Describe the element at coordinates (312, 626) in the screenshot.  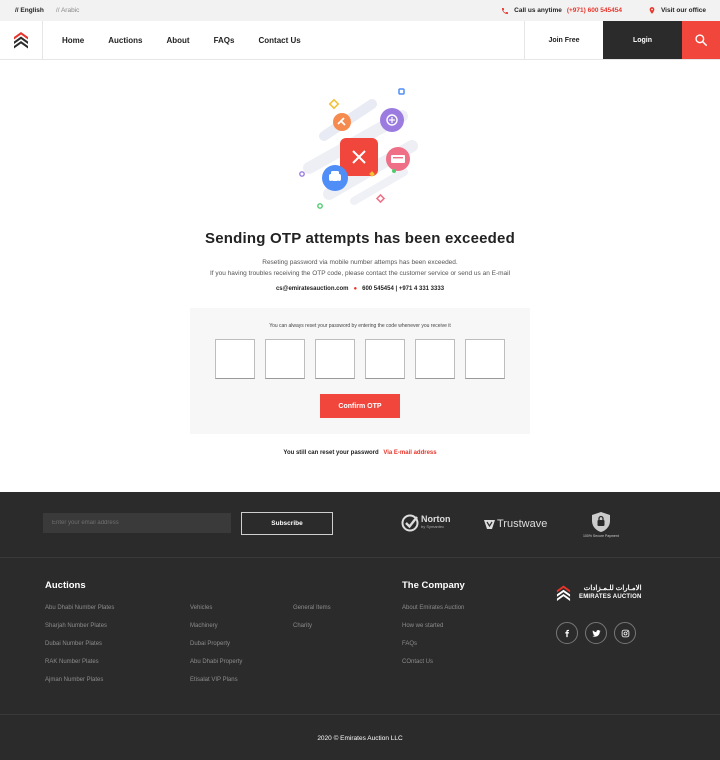
I see `footer-link: Charity` at that location.